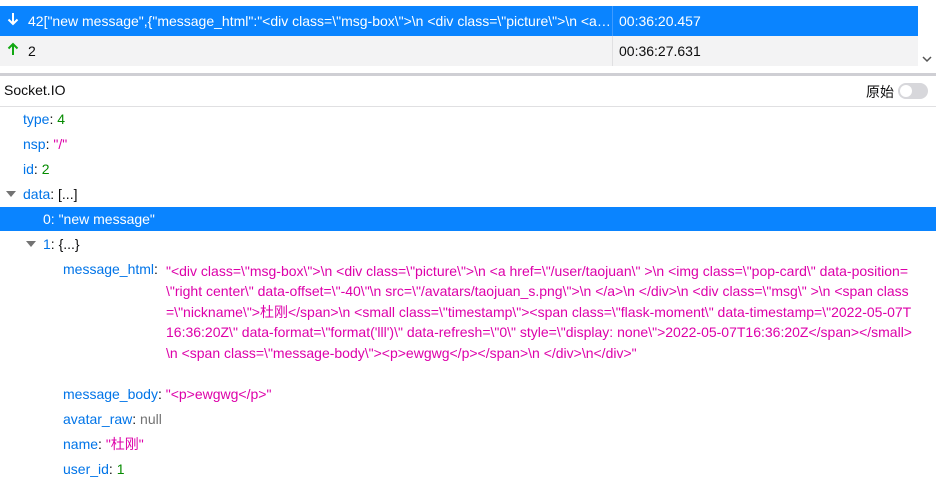 Image resolution: width=936 pixels, height=498 pixels. Describe the element at coordinates (468, 194) in the screenshot. I see `tree-row-data: data: [...]` at that location.